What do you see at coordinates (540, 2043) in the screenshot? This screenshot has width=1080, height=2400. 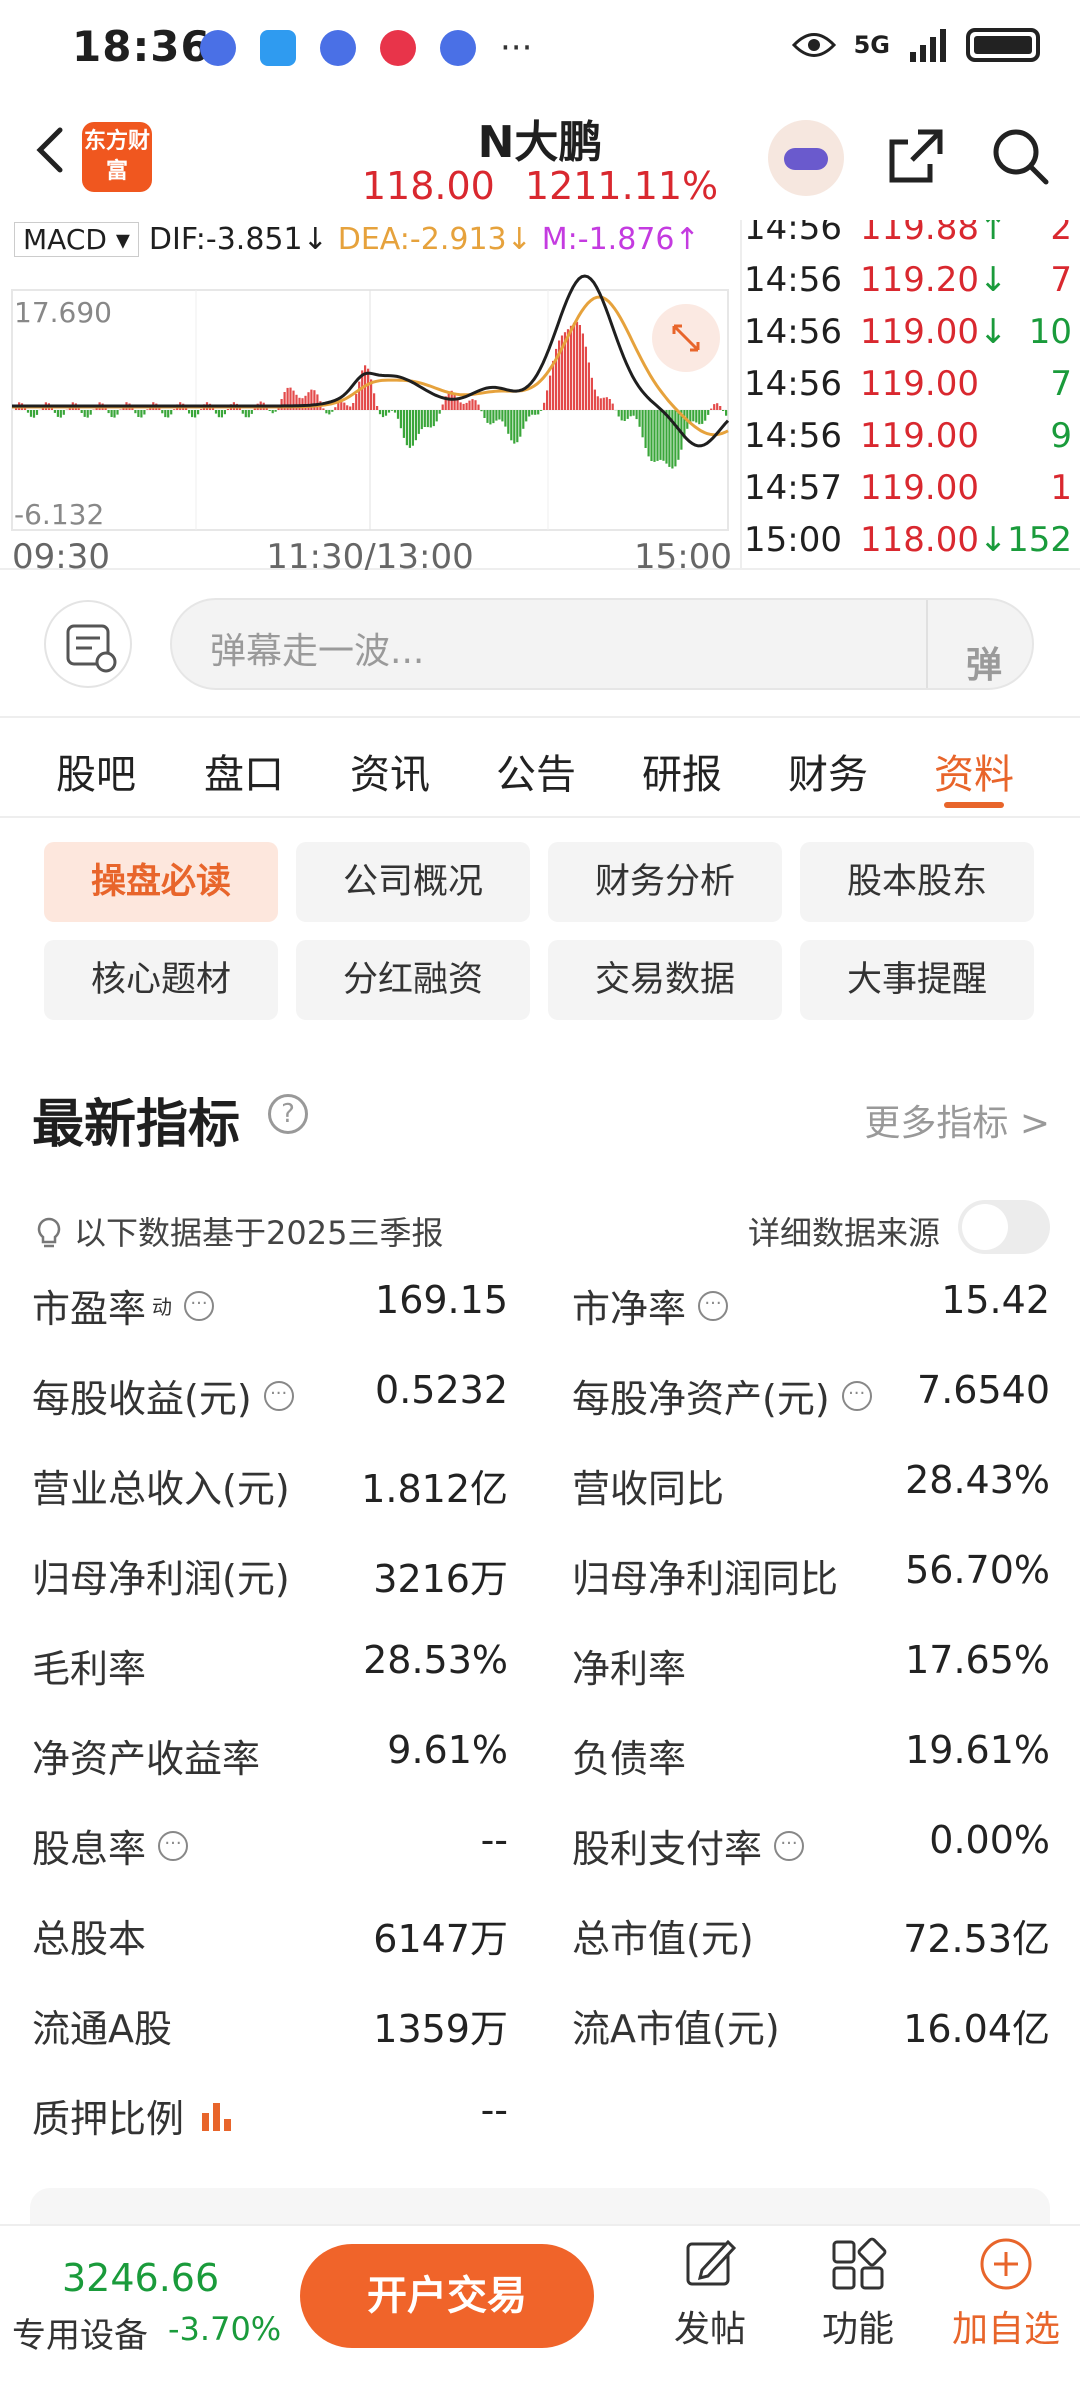 I see `metric-row: 流通A股 1359万 流A市值(元) 16.04亿` at bounding box center [540, 2043].